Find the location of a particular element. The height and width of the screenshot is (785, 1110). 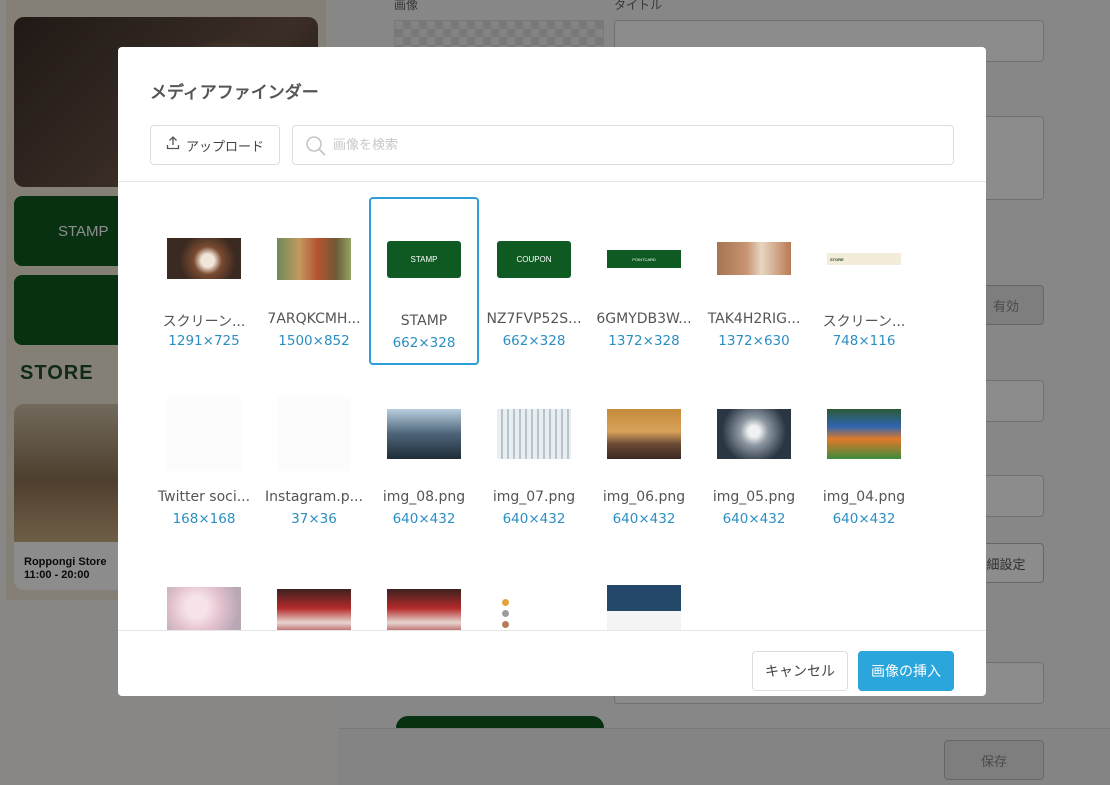

thumb-text: STORE is located at coordinates (837, 259).